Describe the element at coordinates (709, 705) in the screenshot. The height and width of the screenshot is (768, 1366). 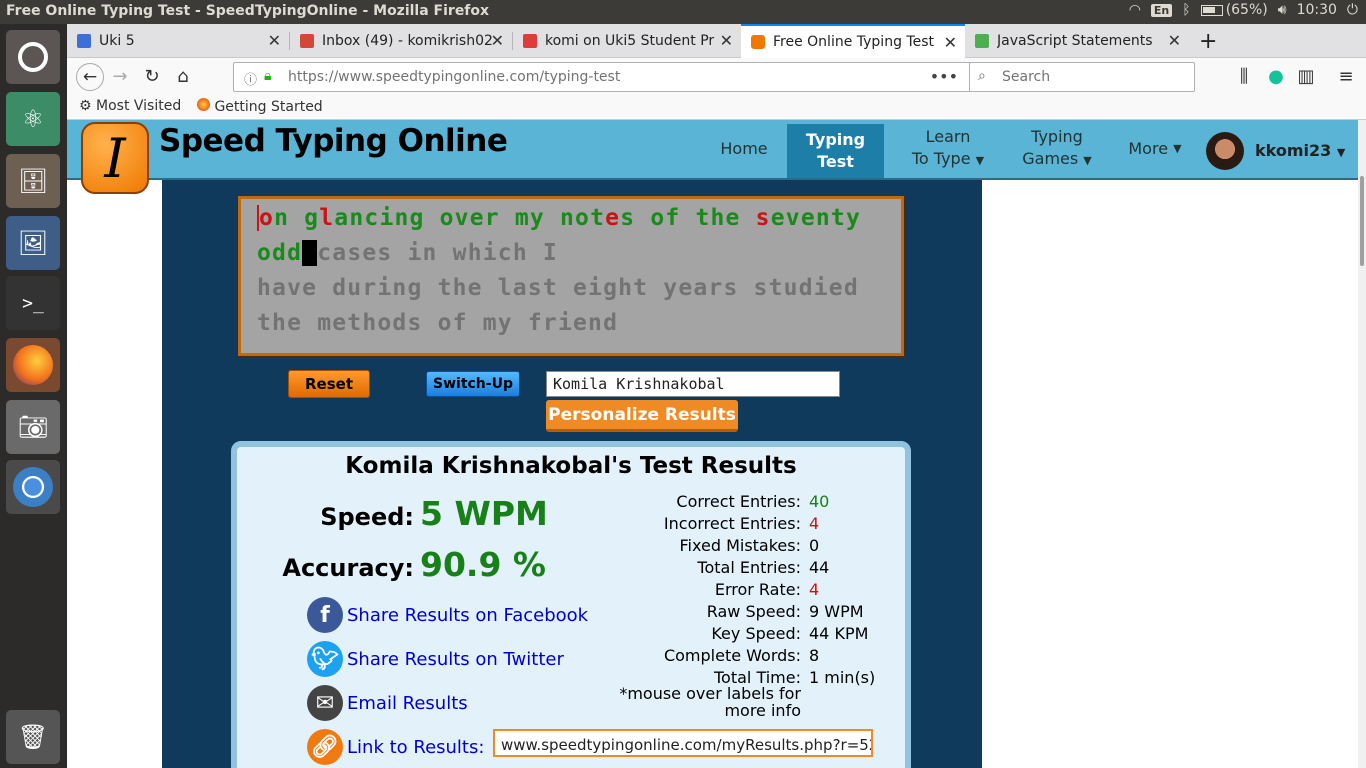
I see `mouse-over-note: *mouse over labels for more info` at that location.